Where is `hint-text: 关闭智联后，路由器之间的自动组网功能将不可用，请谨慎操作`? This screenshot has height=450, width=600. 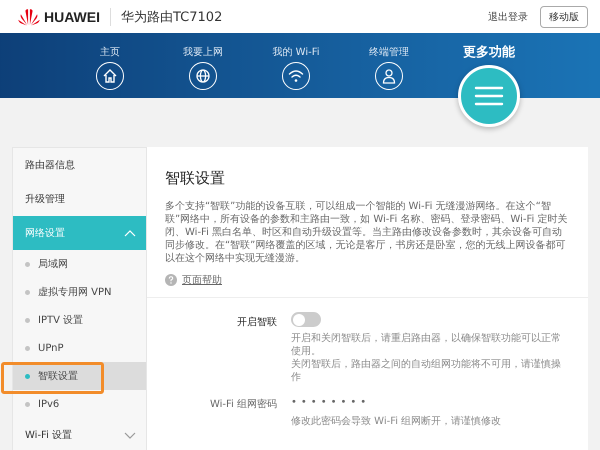
hint-text: 关闭智联后，路由器之间的自动组网功能将不可用，请谨慎操作 is located at coordinates (426, 371).